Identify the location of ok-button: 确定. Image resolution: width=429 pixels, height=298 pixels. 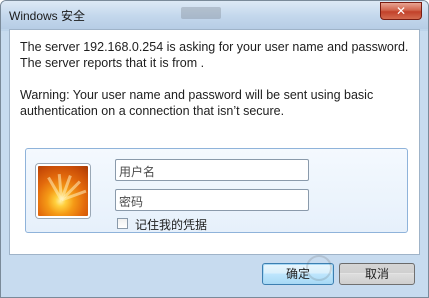
(298, 274).